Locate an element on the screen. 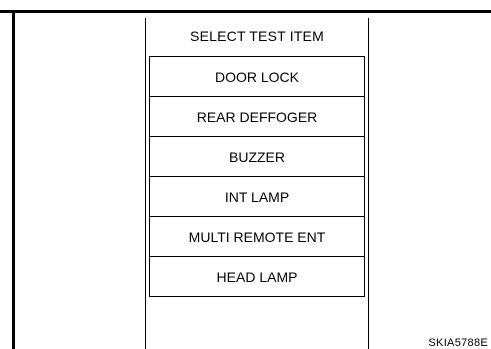 This screenshot has width=491, height=349. test-item-rear-defogger: REAR DEFFOGER is located at coordinates (257, 116).